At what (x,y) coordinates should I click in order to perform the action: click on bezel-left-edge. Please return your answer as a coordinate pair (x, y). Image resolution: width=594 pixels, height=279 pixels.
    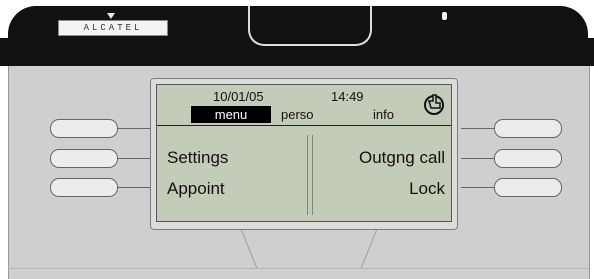
    Looking at the image, I should click on (7, 52).